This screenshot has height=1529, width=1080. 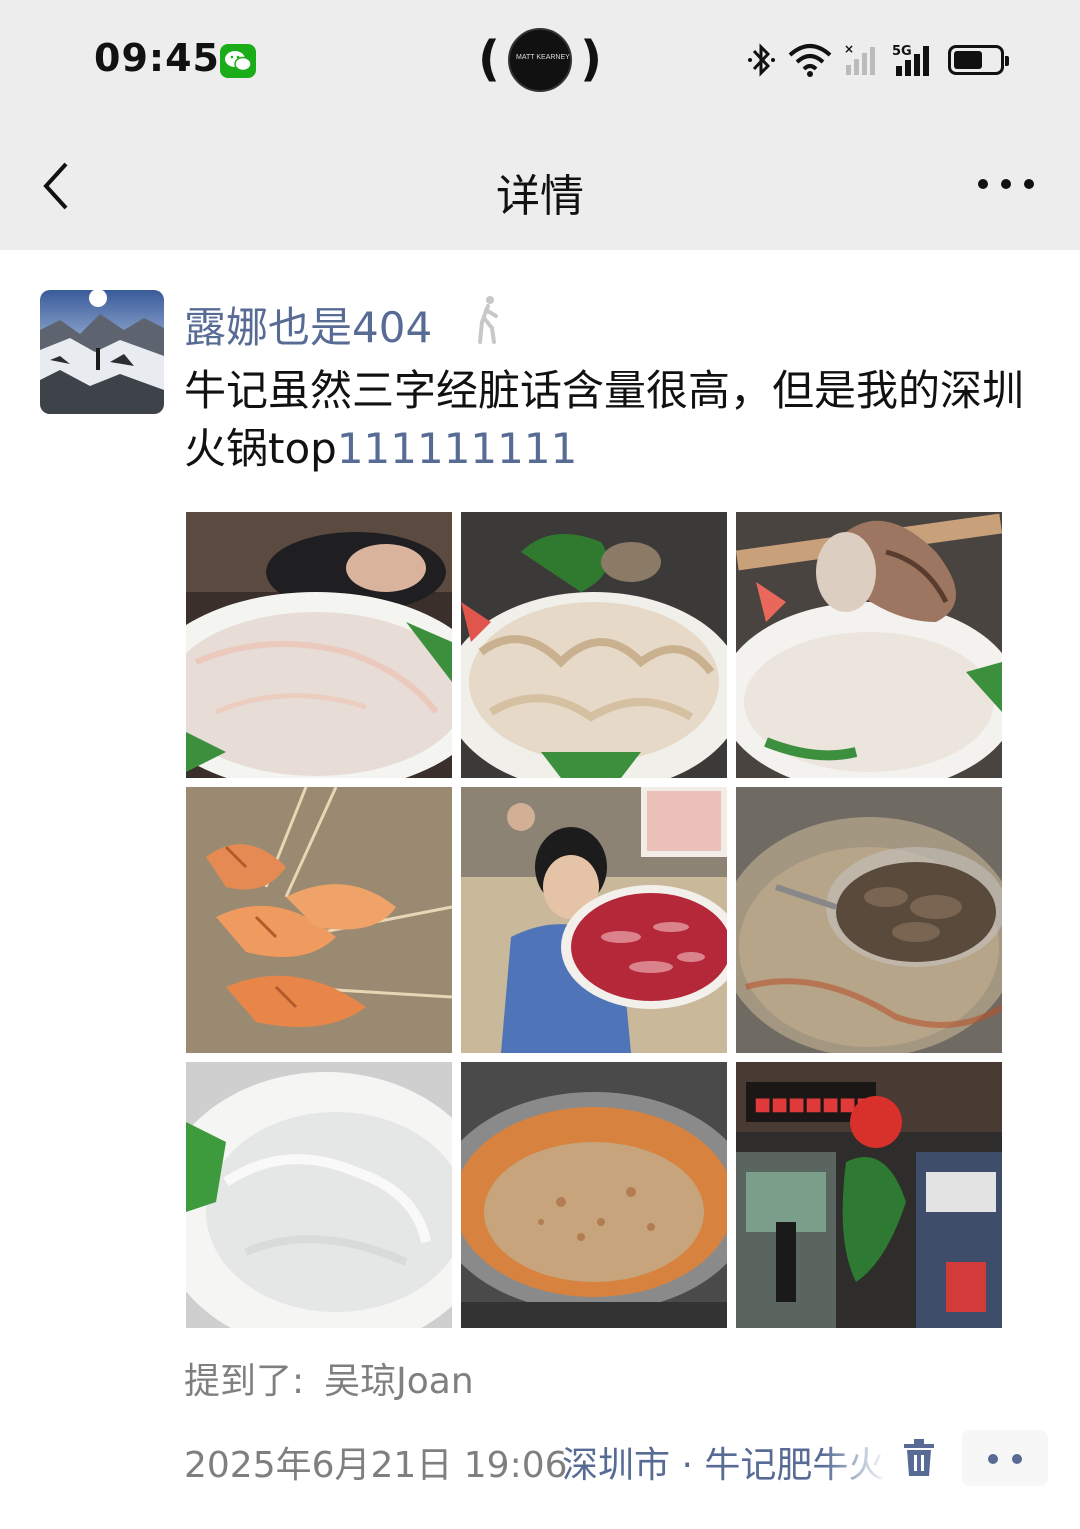 I want to click on post-date: 2025年6月21日 19:06, so click(x=376, y=1465).